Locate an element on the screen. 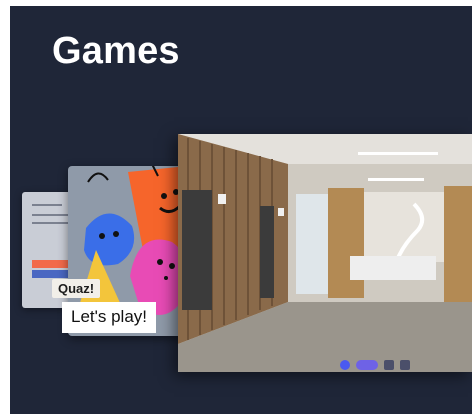 Image resolution: width=473 pixels, height=418 pixels. toolbar-pill-button is located at coordinates (367, 365).